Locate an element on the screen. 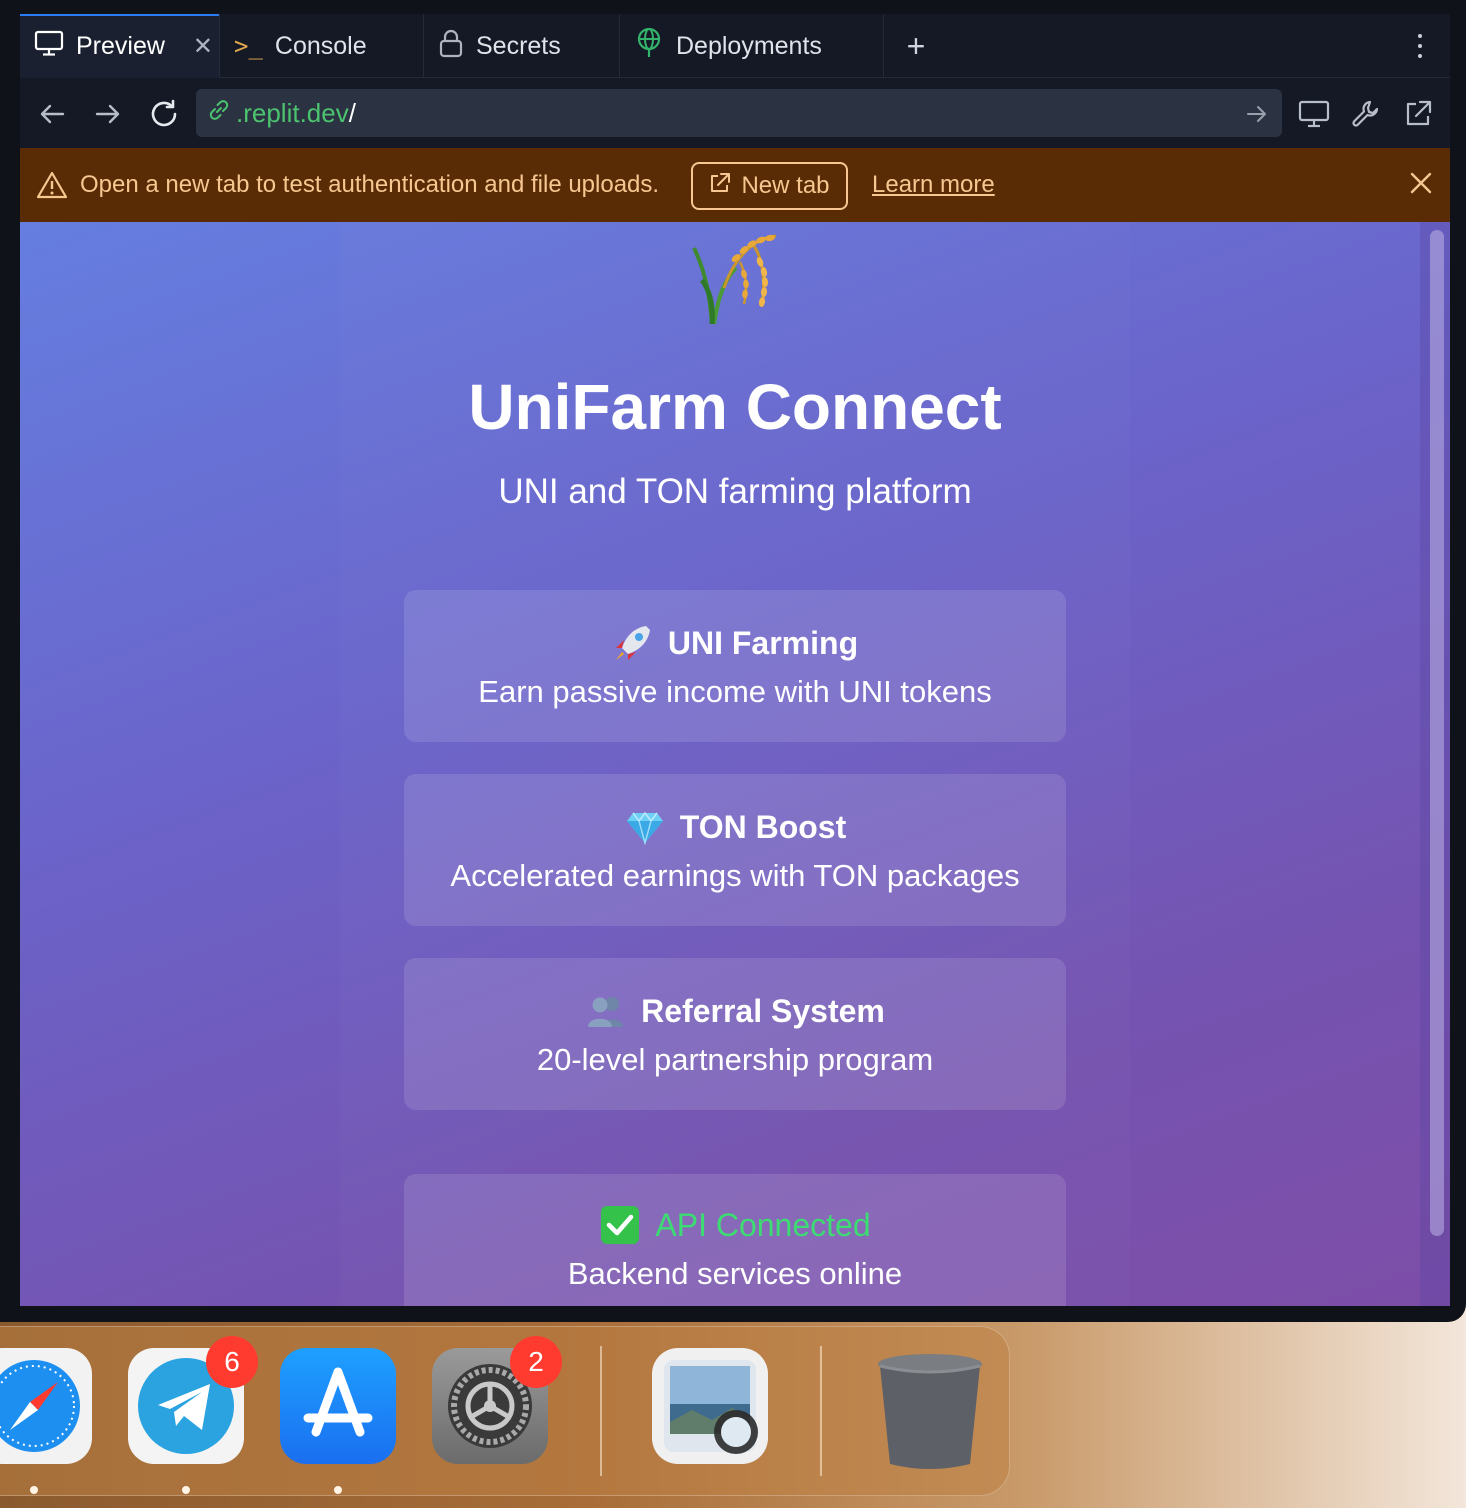 The height and width of the screenshot is (1508, 1466). tab-label: Secrets is located at coordinates (518, 45).